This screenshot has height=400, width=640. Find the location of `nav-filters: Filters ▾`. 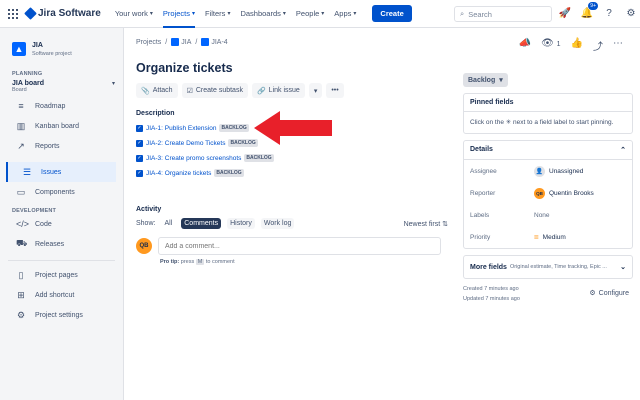

nav-filters: Filters ▾ is located at coordinates (217, 14).